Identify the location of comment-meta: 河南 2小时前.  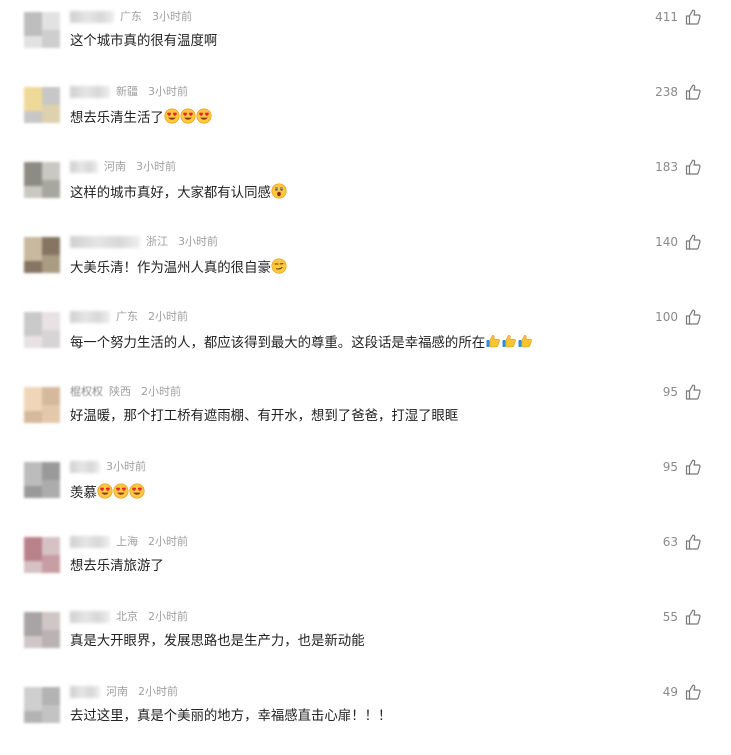
(124, 692).